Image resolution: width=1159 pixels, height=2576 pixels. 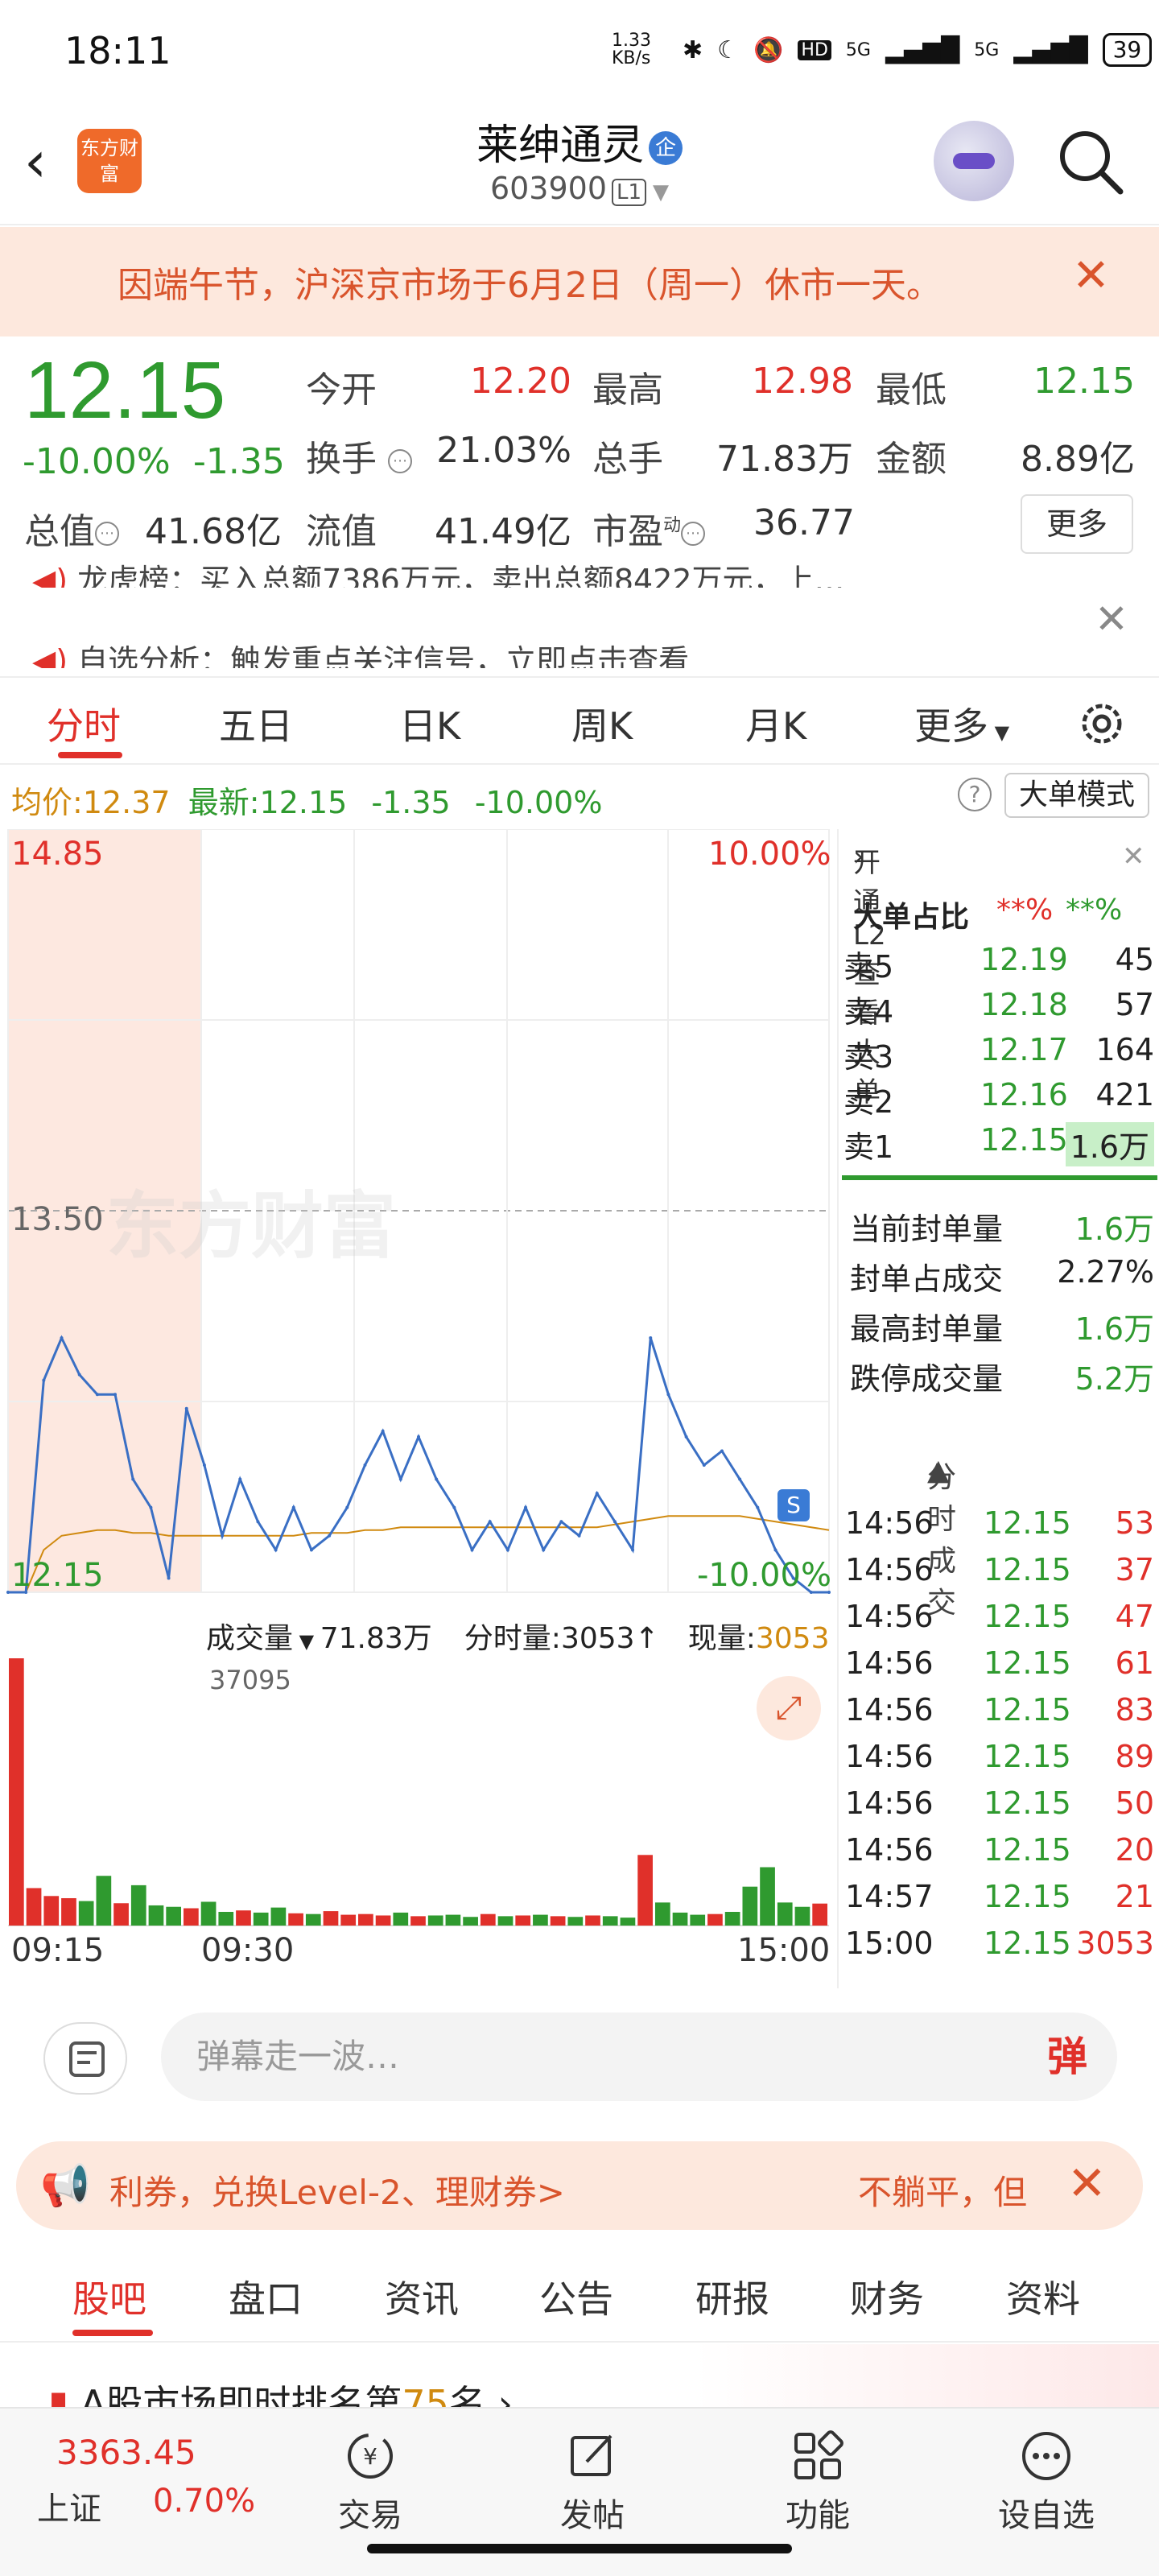 I want to click on danmu-send-button: 弹, so click(x=1067, y=2056).